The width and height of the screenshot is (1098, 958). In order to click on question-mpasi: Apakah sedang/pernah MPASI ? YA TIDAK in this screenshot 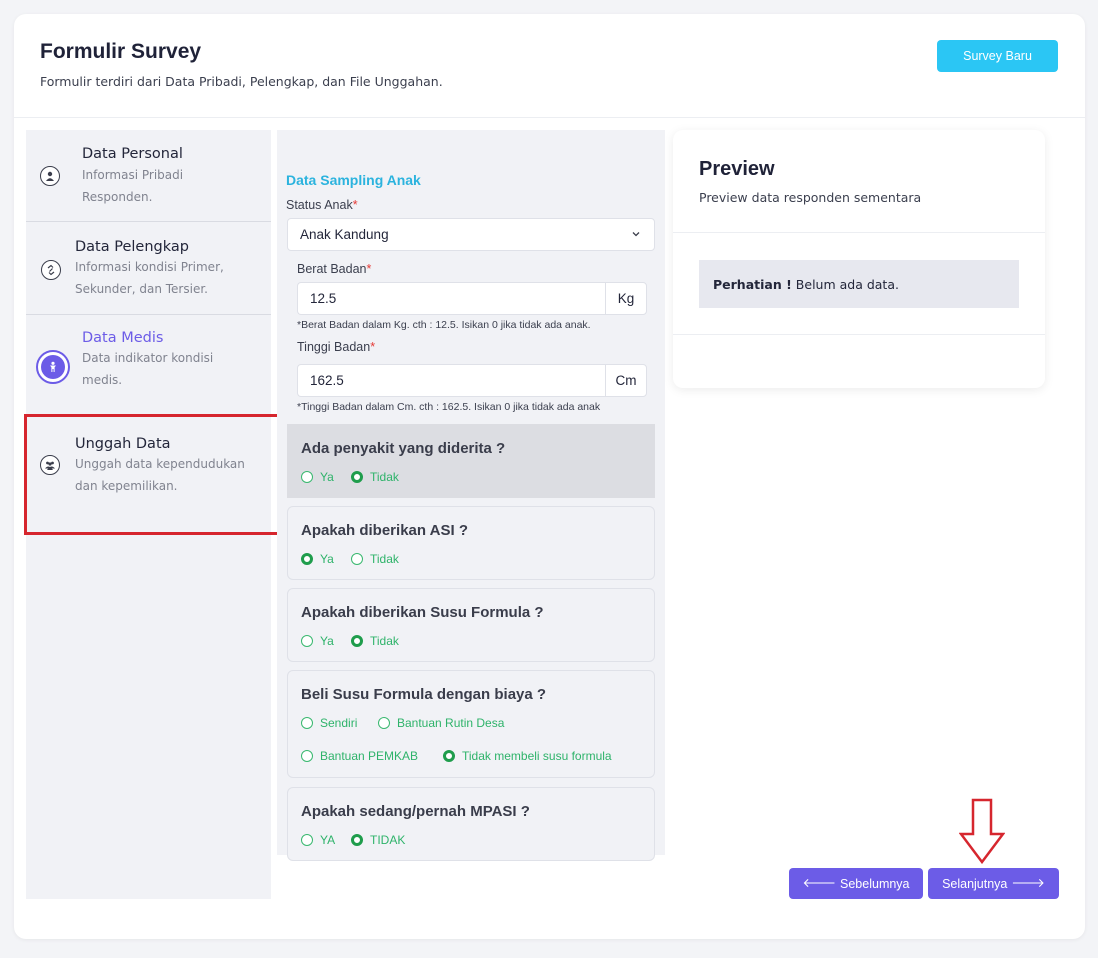, I will do `click(471, 824)`.